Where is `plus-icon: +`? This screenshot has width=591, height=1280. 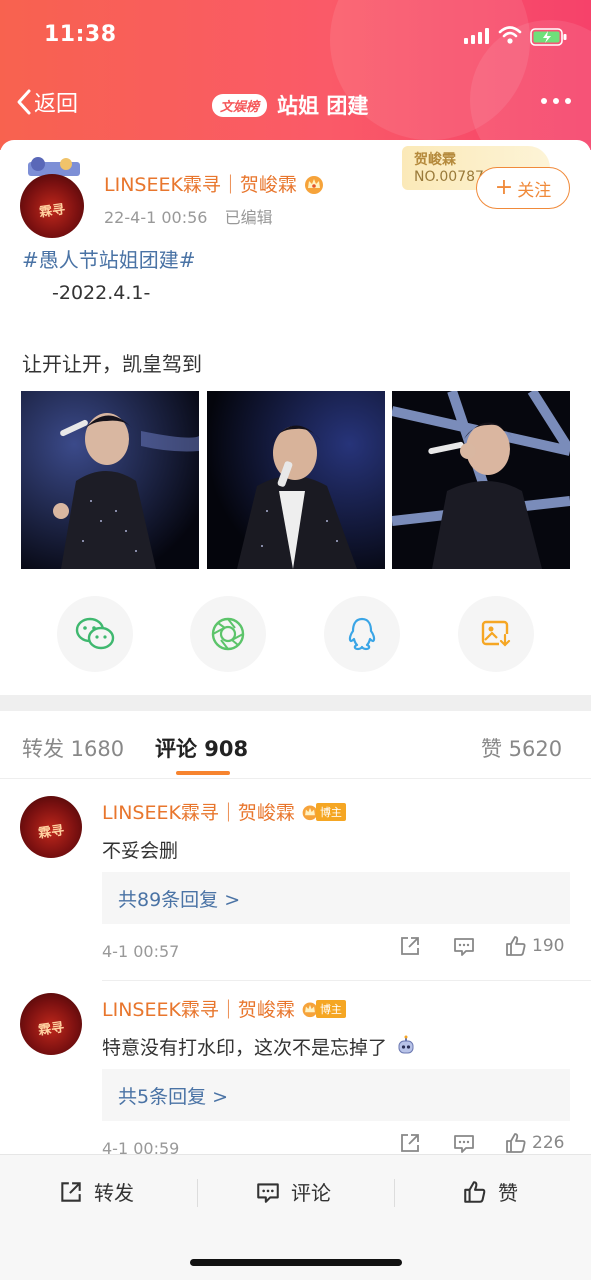
plus-icon: + is located at coordinates (504, 187).